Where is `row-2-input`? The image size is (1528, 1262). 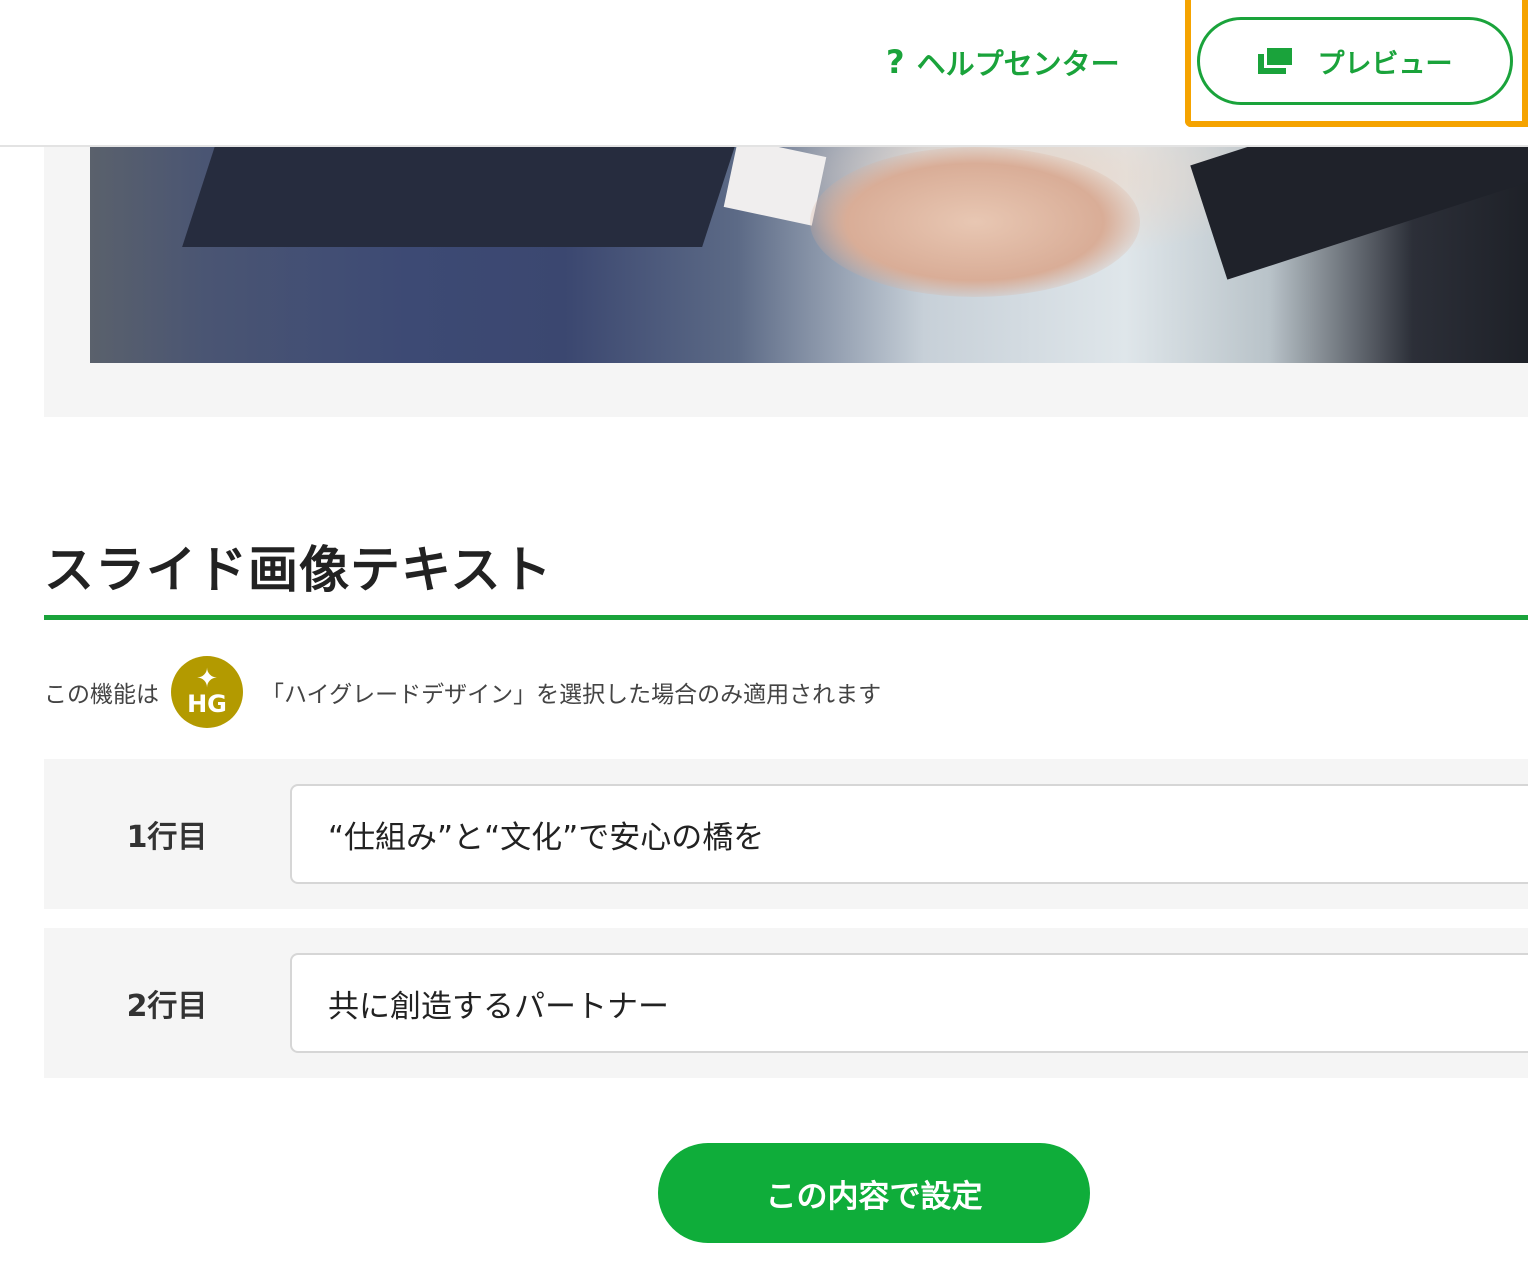 row-2-input is located at coordinates (909, 1003).